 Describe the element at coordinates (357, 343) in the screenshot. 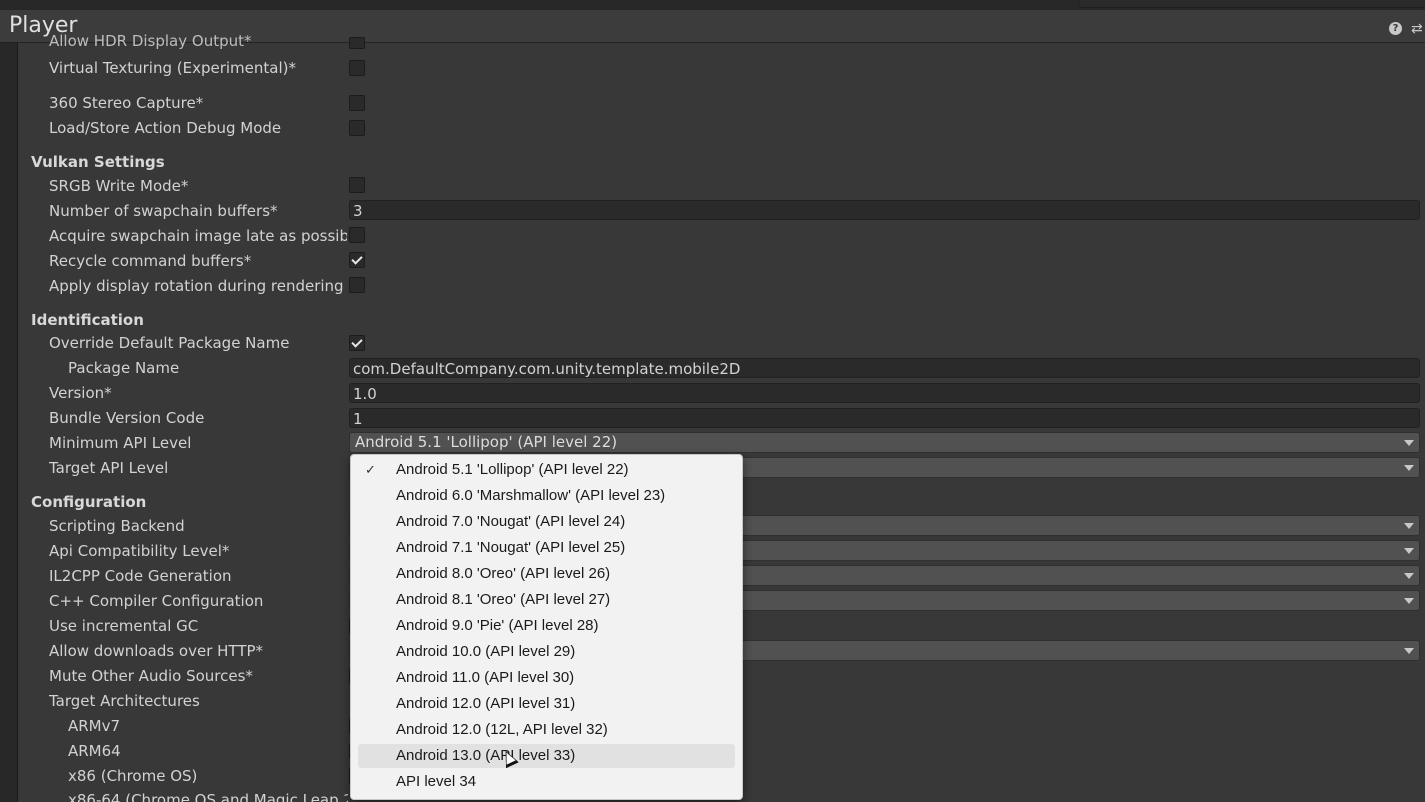

I see `override-package-checkbox` at that location.